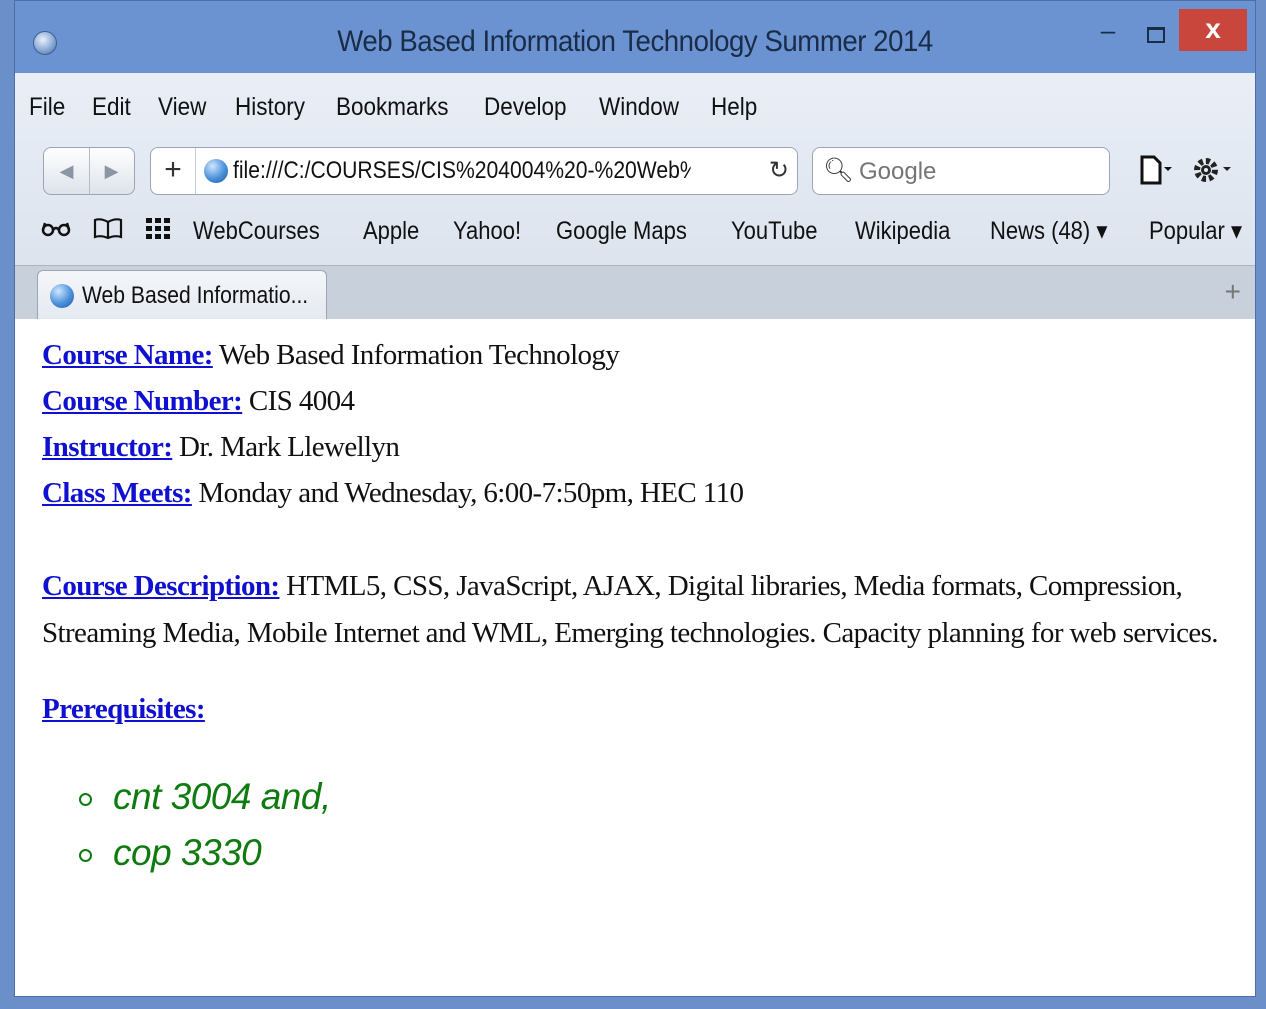 The height and width of the screenshot is (1009, 1266). I want to click on page-icon, so click(1156, 170).